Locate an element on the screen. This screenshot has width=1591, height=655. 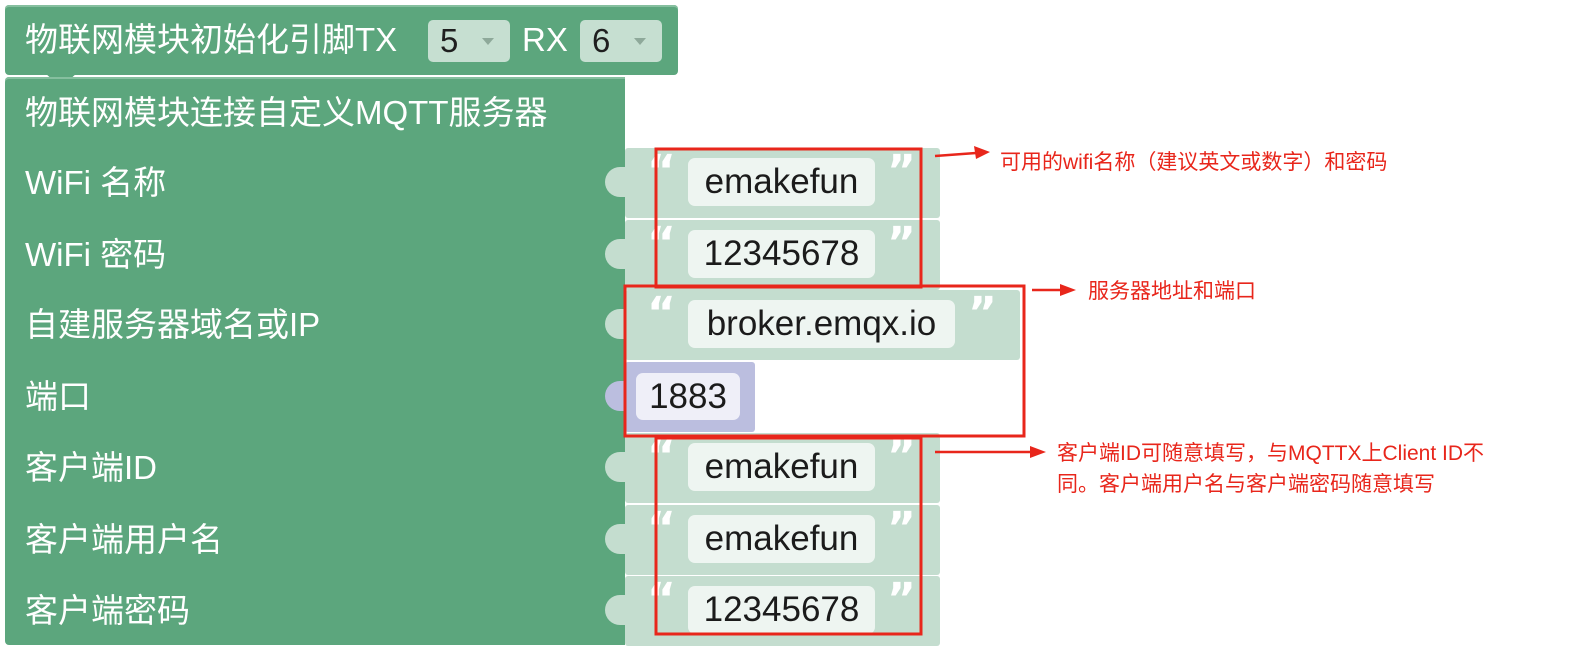
wifi-password-field: 12345678 is located at coordinates (781, 254).